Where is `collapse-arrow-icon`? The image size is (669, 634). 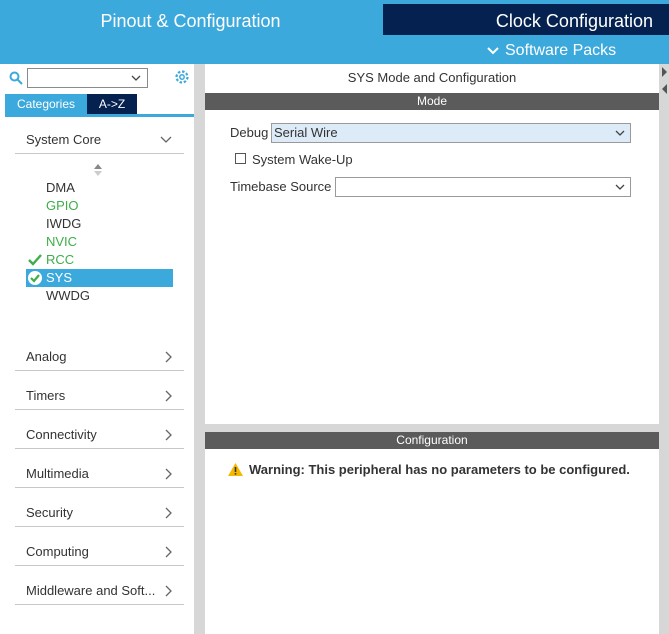 collapse-arrow-icon is located at coordinates (664, 81).